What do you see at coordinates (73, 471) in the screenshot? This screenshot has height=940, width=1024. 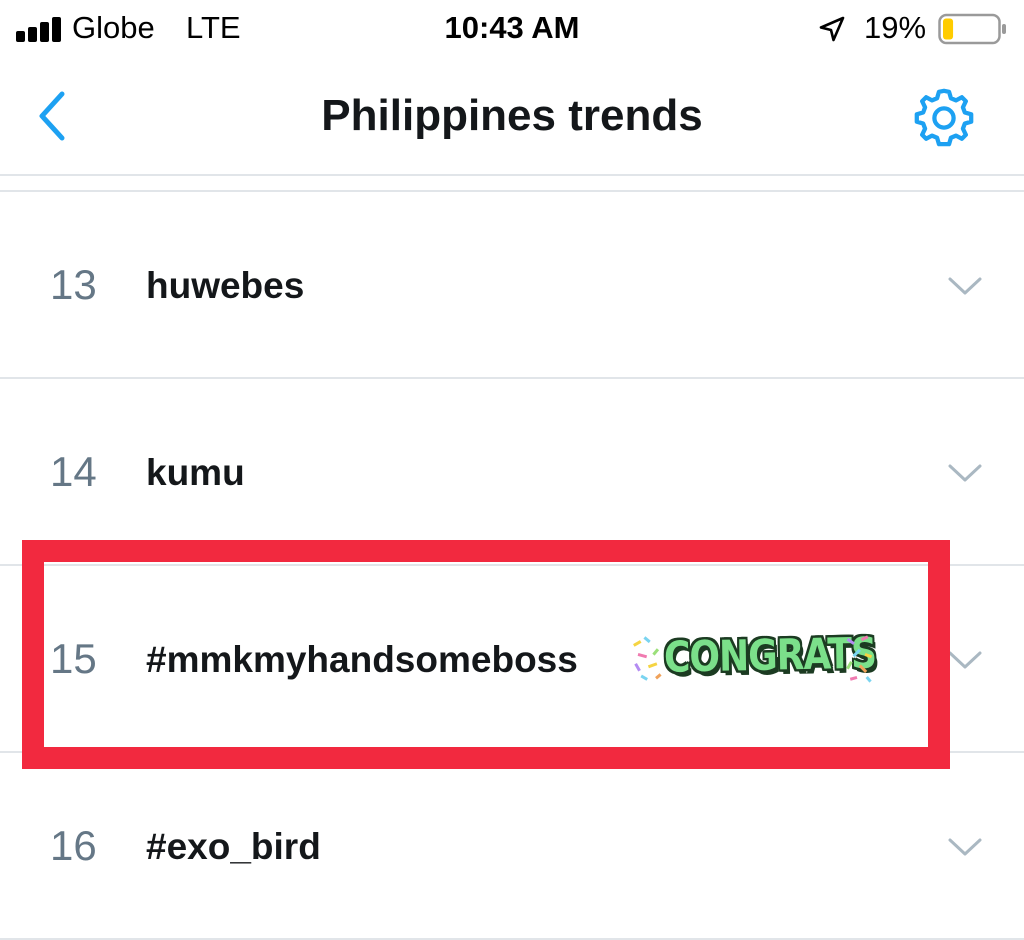 I see `trend-rank: 14` at bounding box center [73, 471].